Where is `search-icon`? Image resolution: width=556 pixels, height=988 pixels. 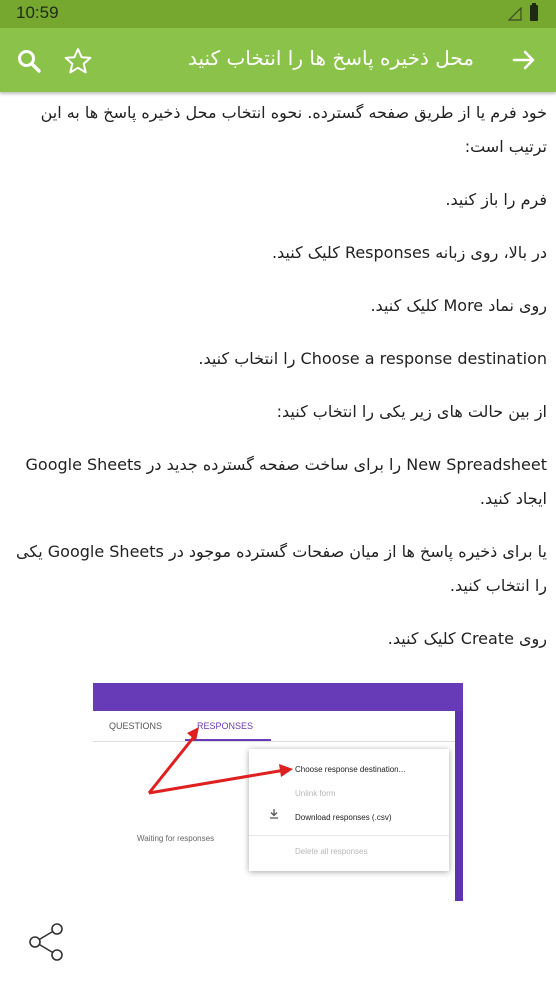
search-icon is located at coordinates (29, 61).